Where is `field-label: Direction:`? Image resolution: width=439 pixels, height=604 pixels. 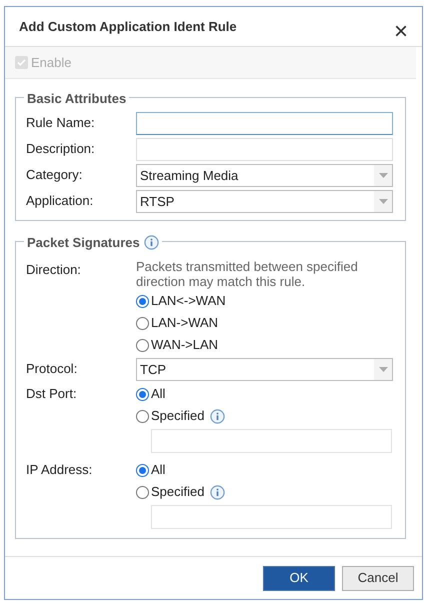
field-label: Direction: is located at coordinates (54, 270).